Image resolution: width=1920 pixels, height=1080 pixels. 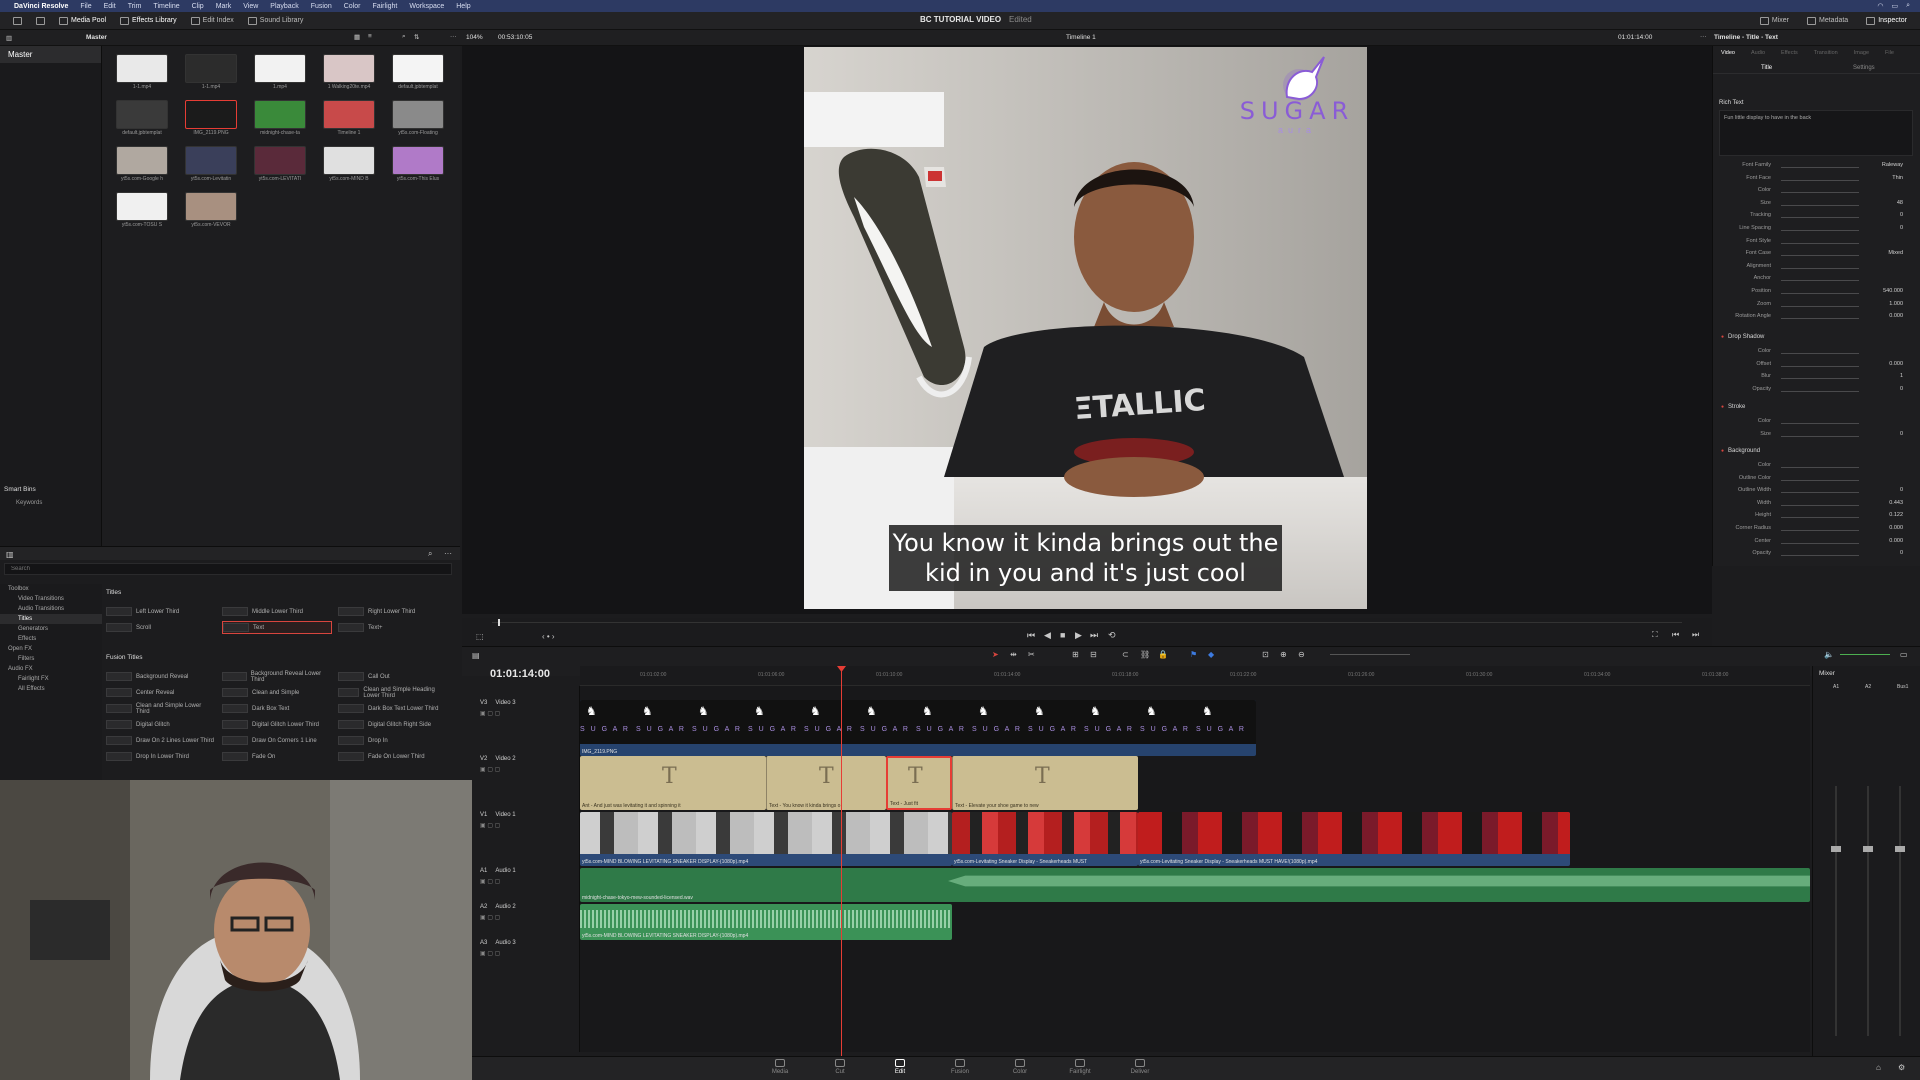 What do you see at coordinates (384, 6) in the screenshot?
I see `menu-fairlight: Fairlight` at bounding box center [384, 6].